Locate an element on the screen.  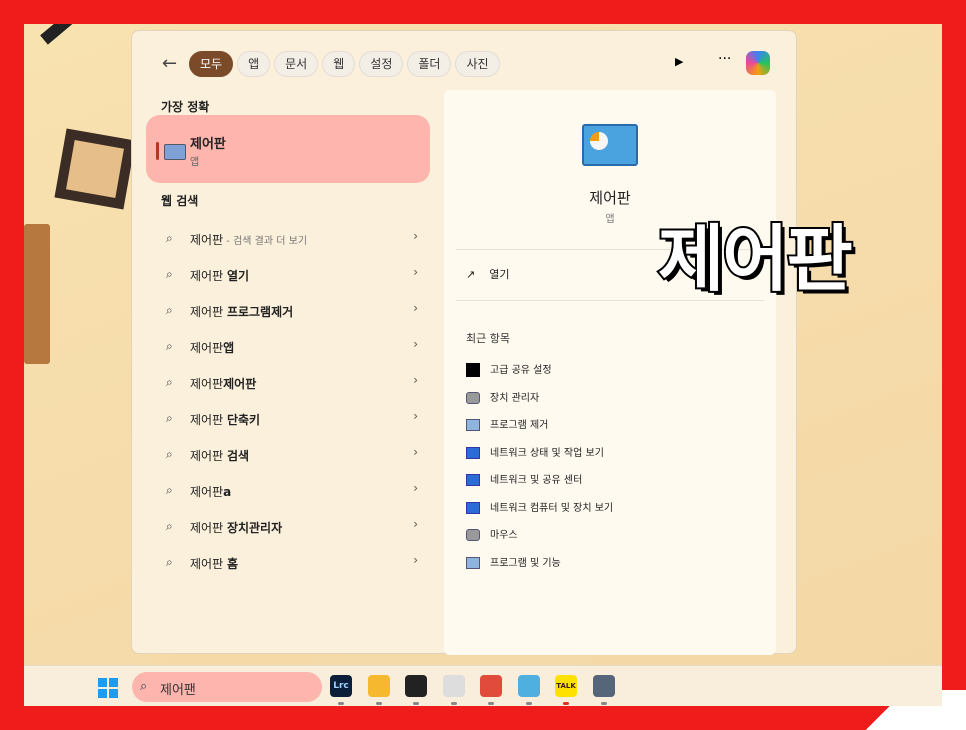
filter-chip: 사진 is located at coordinates (477, 64).